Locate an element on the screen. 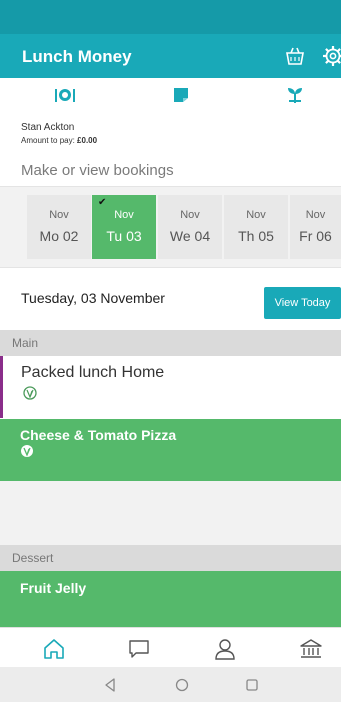  meal-option-packed-lunch: Packed lunch Home is located at coordinates (170, 387).